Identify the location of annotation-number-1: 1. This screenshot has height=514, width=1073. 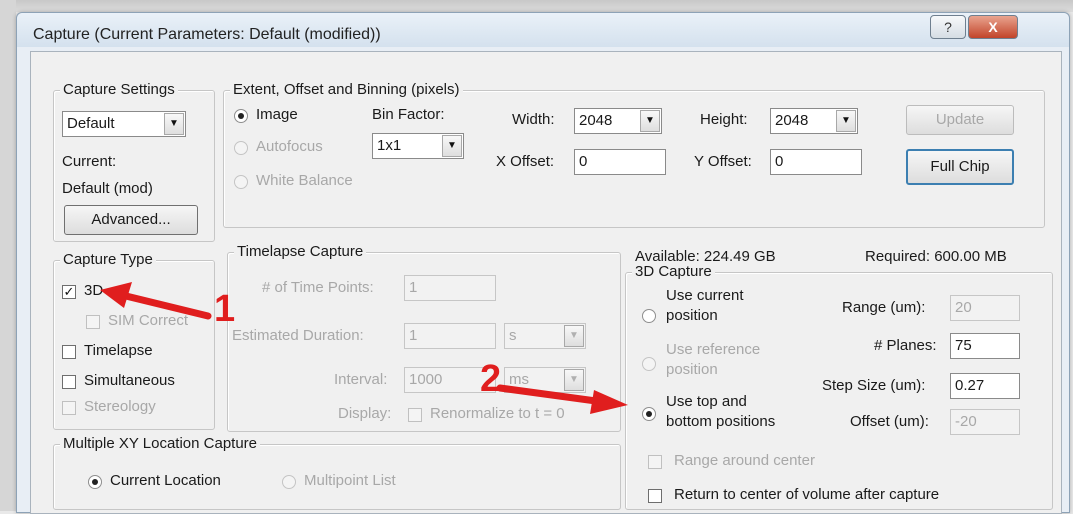
(225, 309).